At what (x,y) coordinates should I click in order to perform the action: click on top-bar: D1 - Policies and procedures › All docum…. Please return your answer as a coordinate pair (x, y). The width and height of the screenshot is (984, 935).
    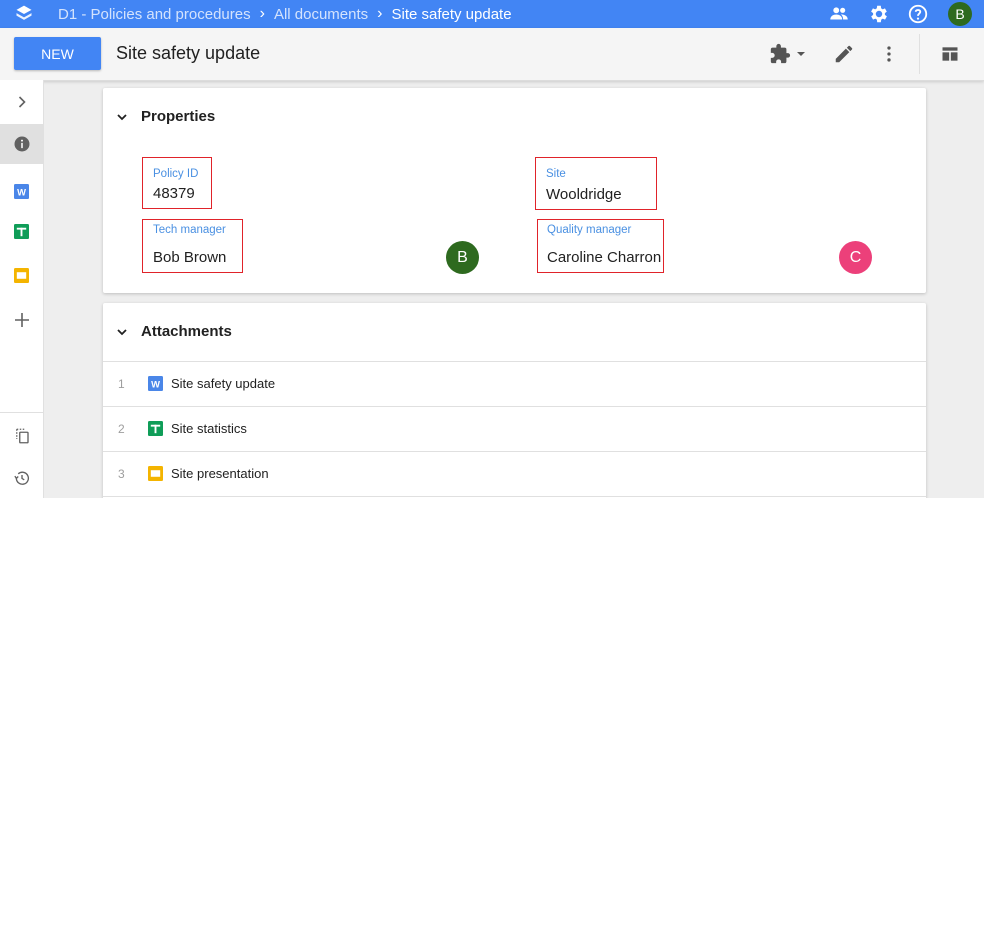
    Looking at the image, I should click on (492, 14).